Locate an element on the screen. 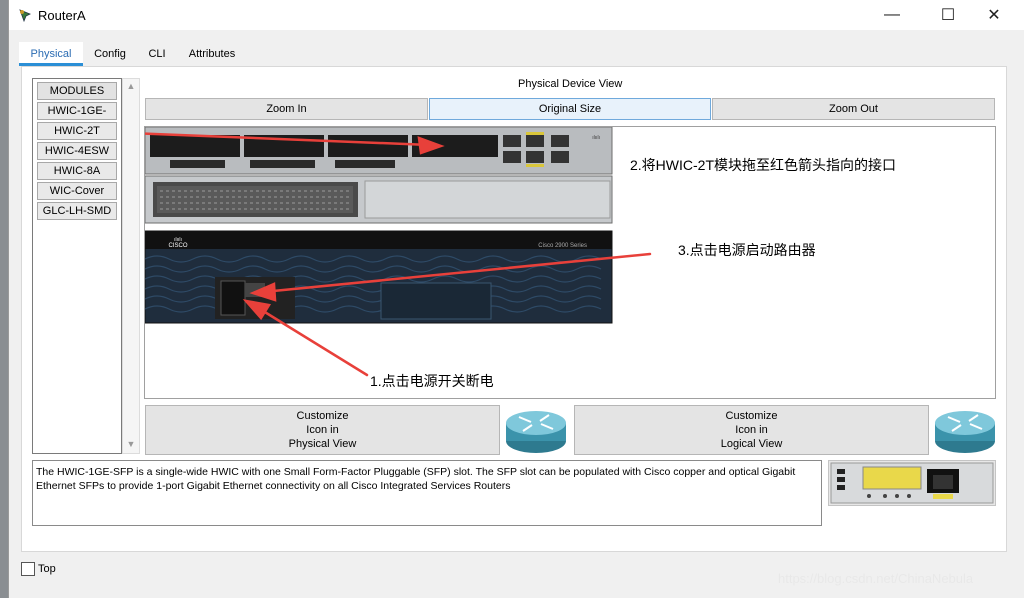 The width and height of the screenshot is (1024, 598). tab-attributes: Attributes is located at coordinates (212, 54).